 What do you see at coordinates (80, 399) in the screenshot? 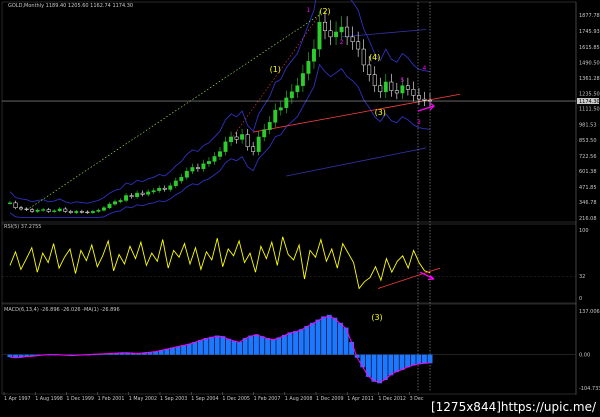
I see `x-axis-tick-label: 1 Dec 1999` at bounding box center [80, 399].